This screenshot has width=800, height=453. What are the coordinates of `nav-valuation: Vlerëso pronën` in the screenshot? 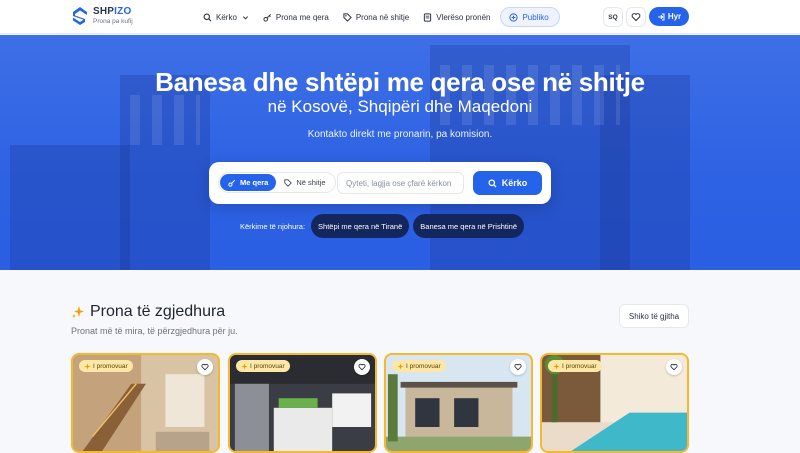 It's located at (456, 17).